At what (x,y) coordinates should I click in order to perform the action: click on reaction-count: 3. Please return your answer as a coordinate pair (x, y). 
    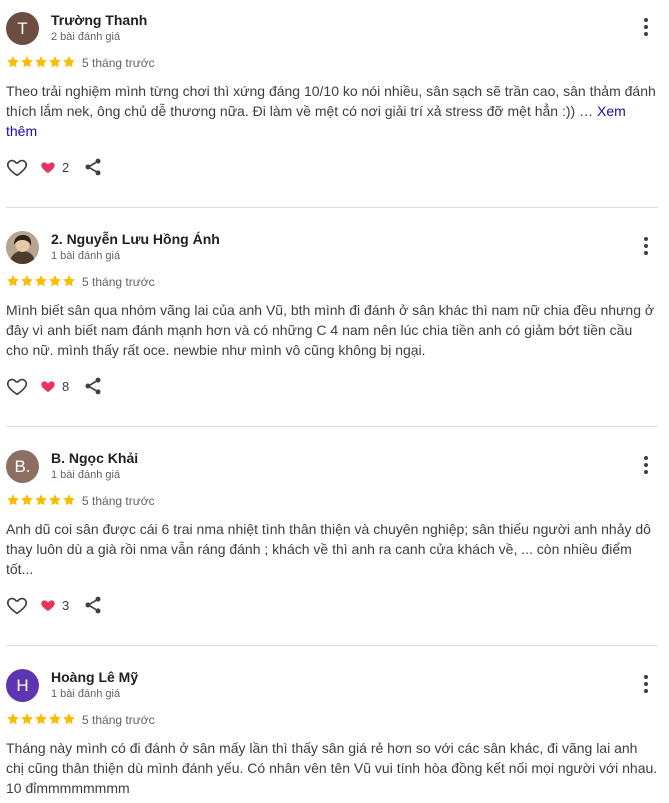
    Looking at the image, I should click on (66, 605).